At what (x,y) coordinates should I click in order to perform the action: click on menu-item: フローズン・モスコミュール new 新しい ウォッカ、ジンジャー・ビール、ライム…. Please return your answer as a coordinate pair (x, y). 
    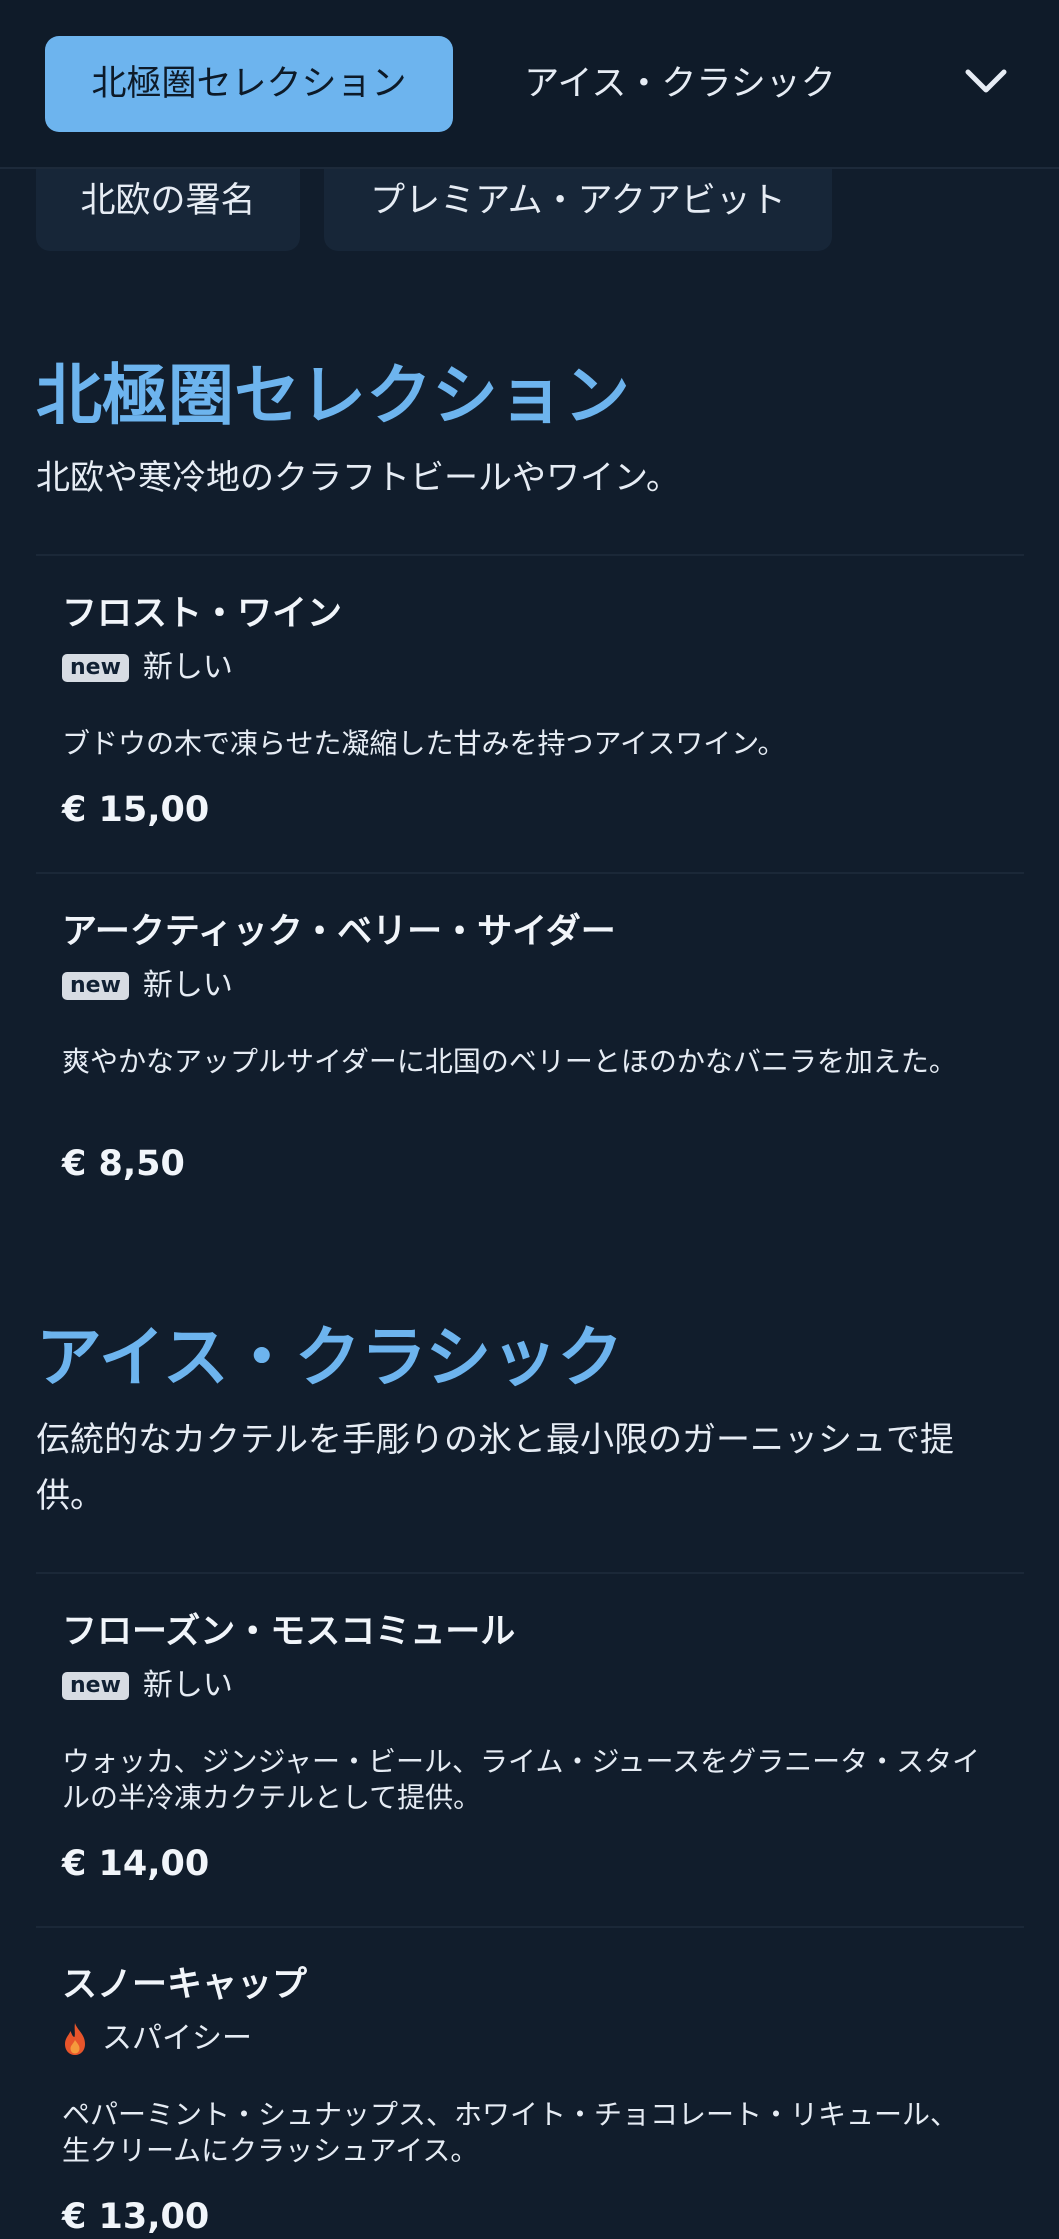
    Looking at the image, I should click on (522, 1755).